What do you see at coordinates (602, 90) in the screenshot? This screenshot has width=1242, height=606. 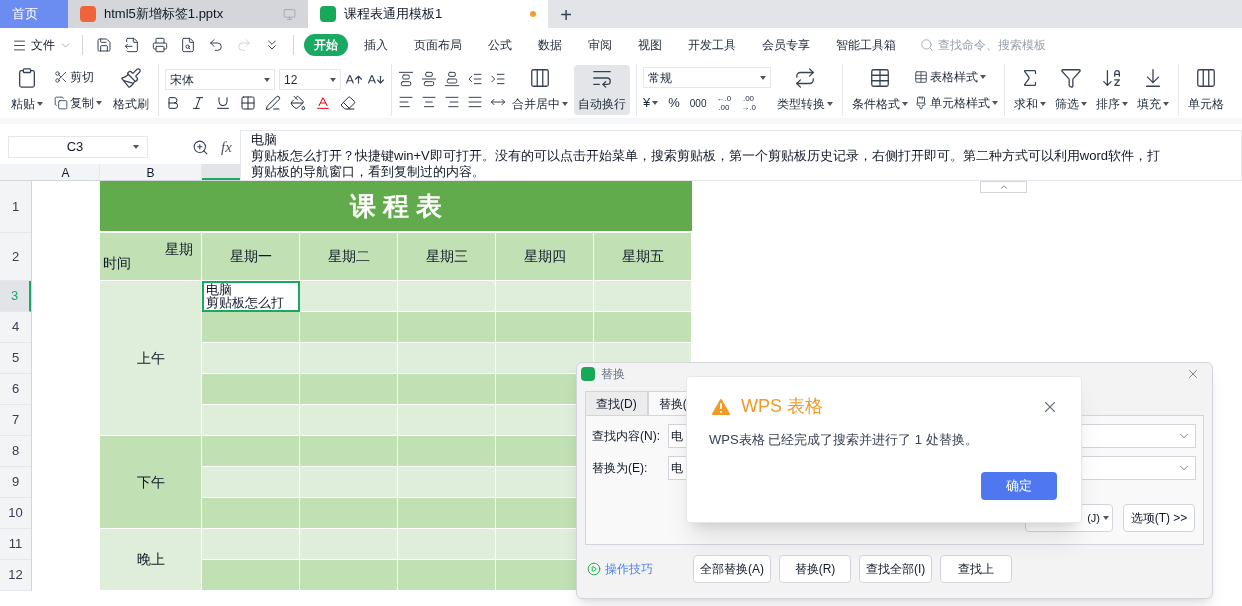 I see `wrap-text-button: 自动换行` at bounding box center [602, 90].